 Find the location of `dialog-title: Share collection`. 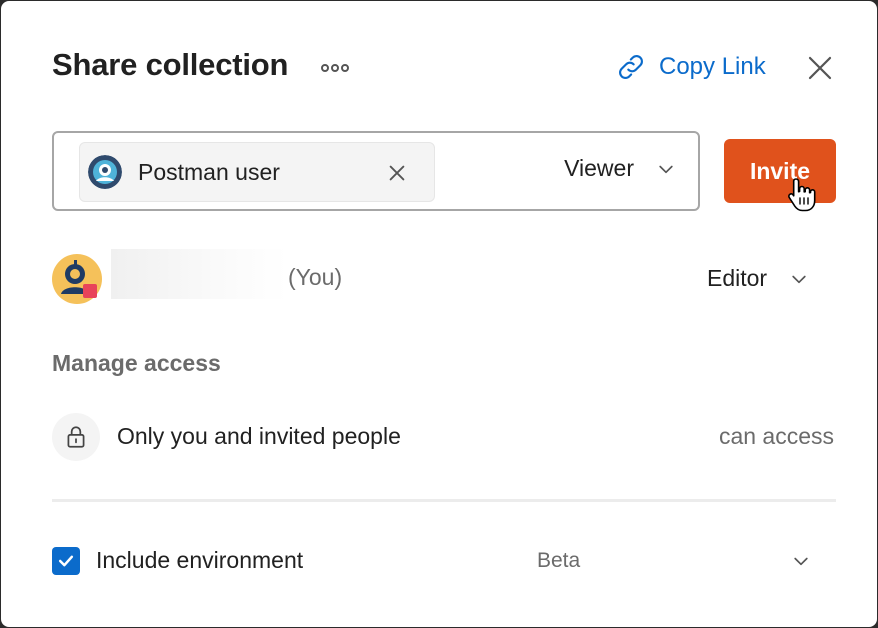

dialog-title: Share collection is located at coordinates (170, 64).